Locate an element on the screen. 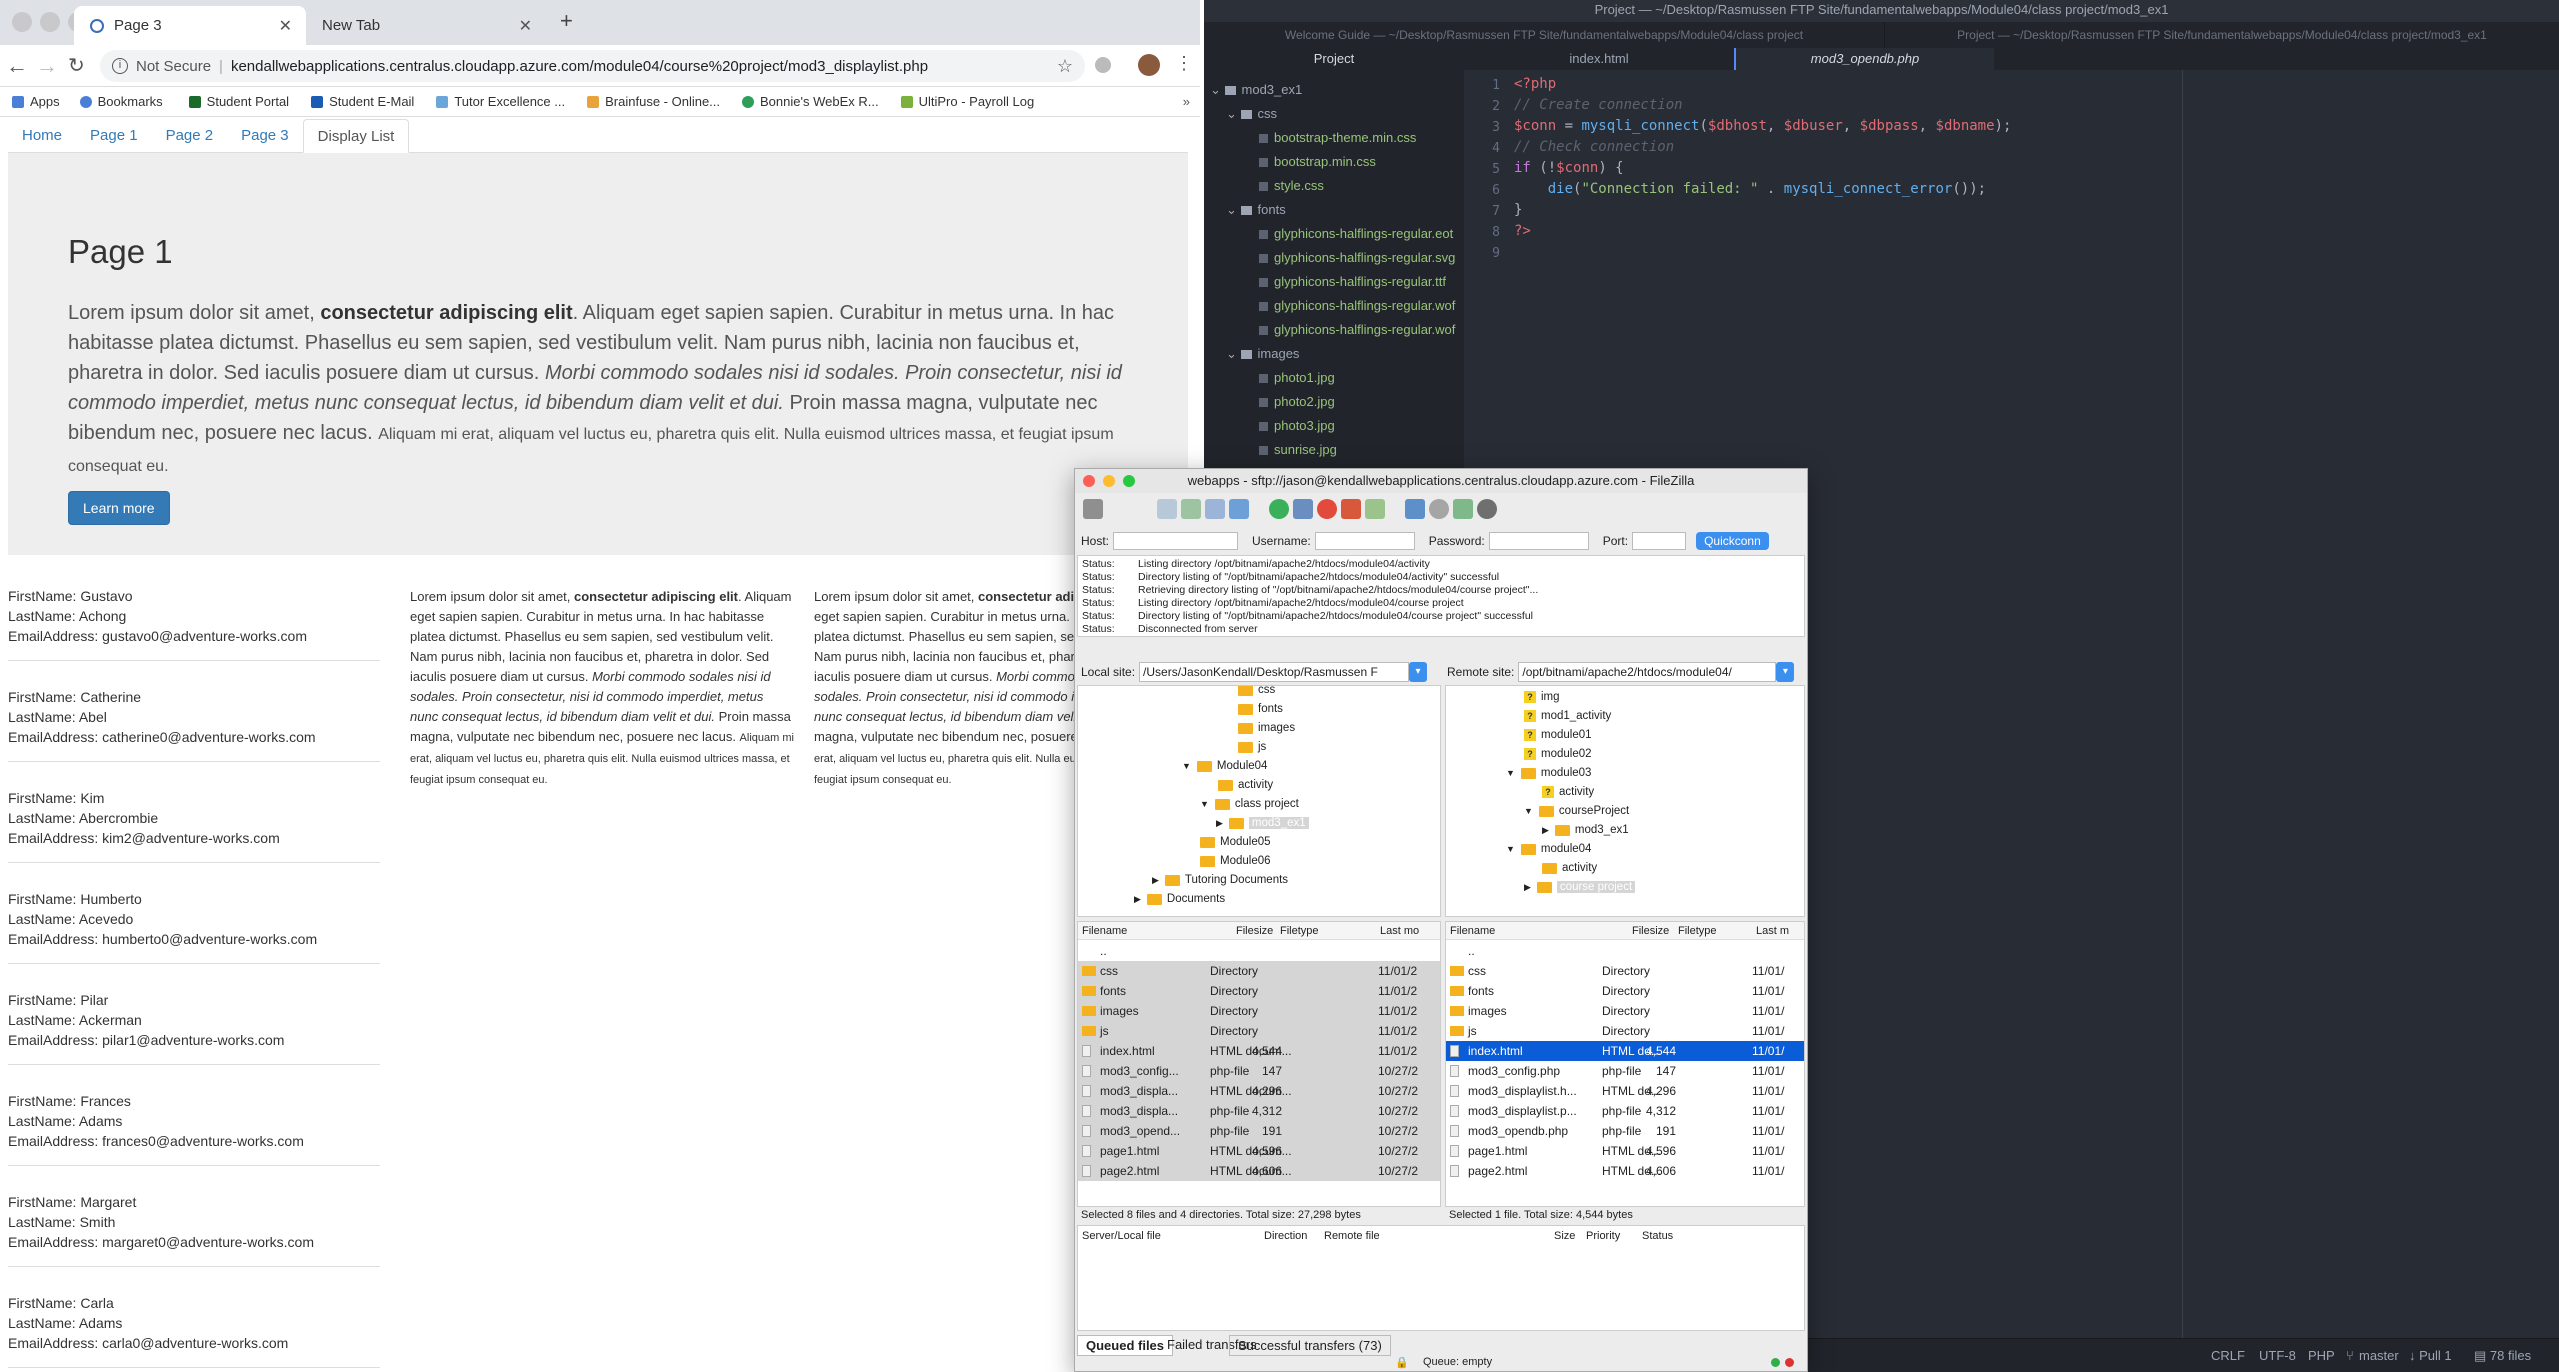  file-row: mod3_config.php 147 php-file 11/01/ is located at coordinates (1625, 1071).